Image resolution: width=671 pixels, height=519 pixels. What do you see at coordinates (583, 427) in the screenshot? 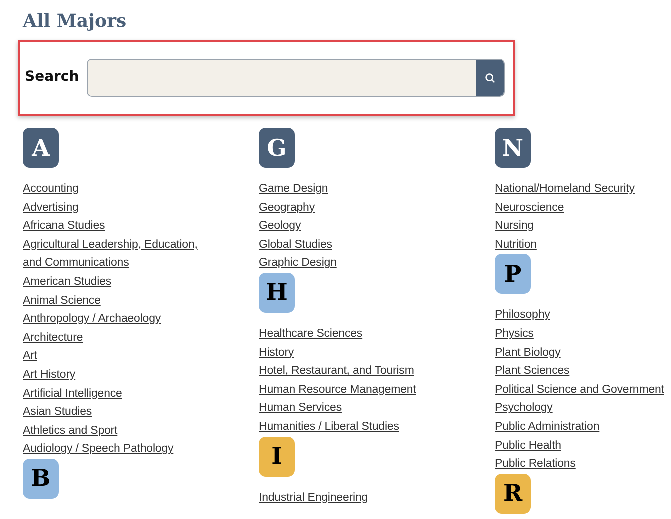
I see `major-link: Public Administration` at bounding box center [583, 427].